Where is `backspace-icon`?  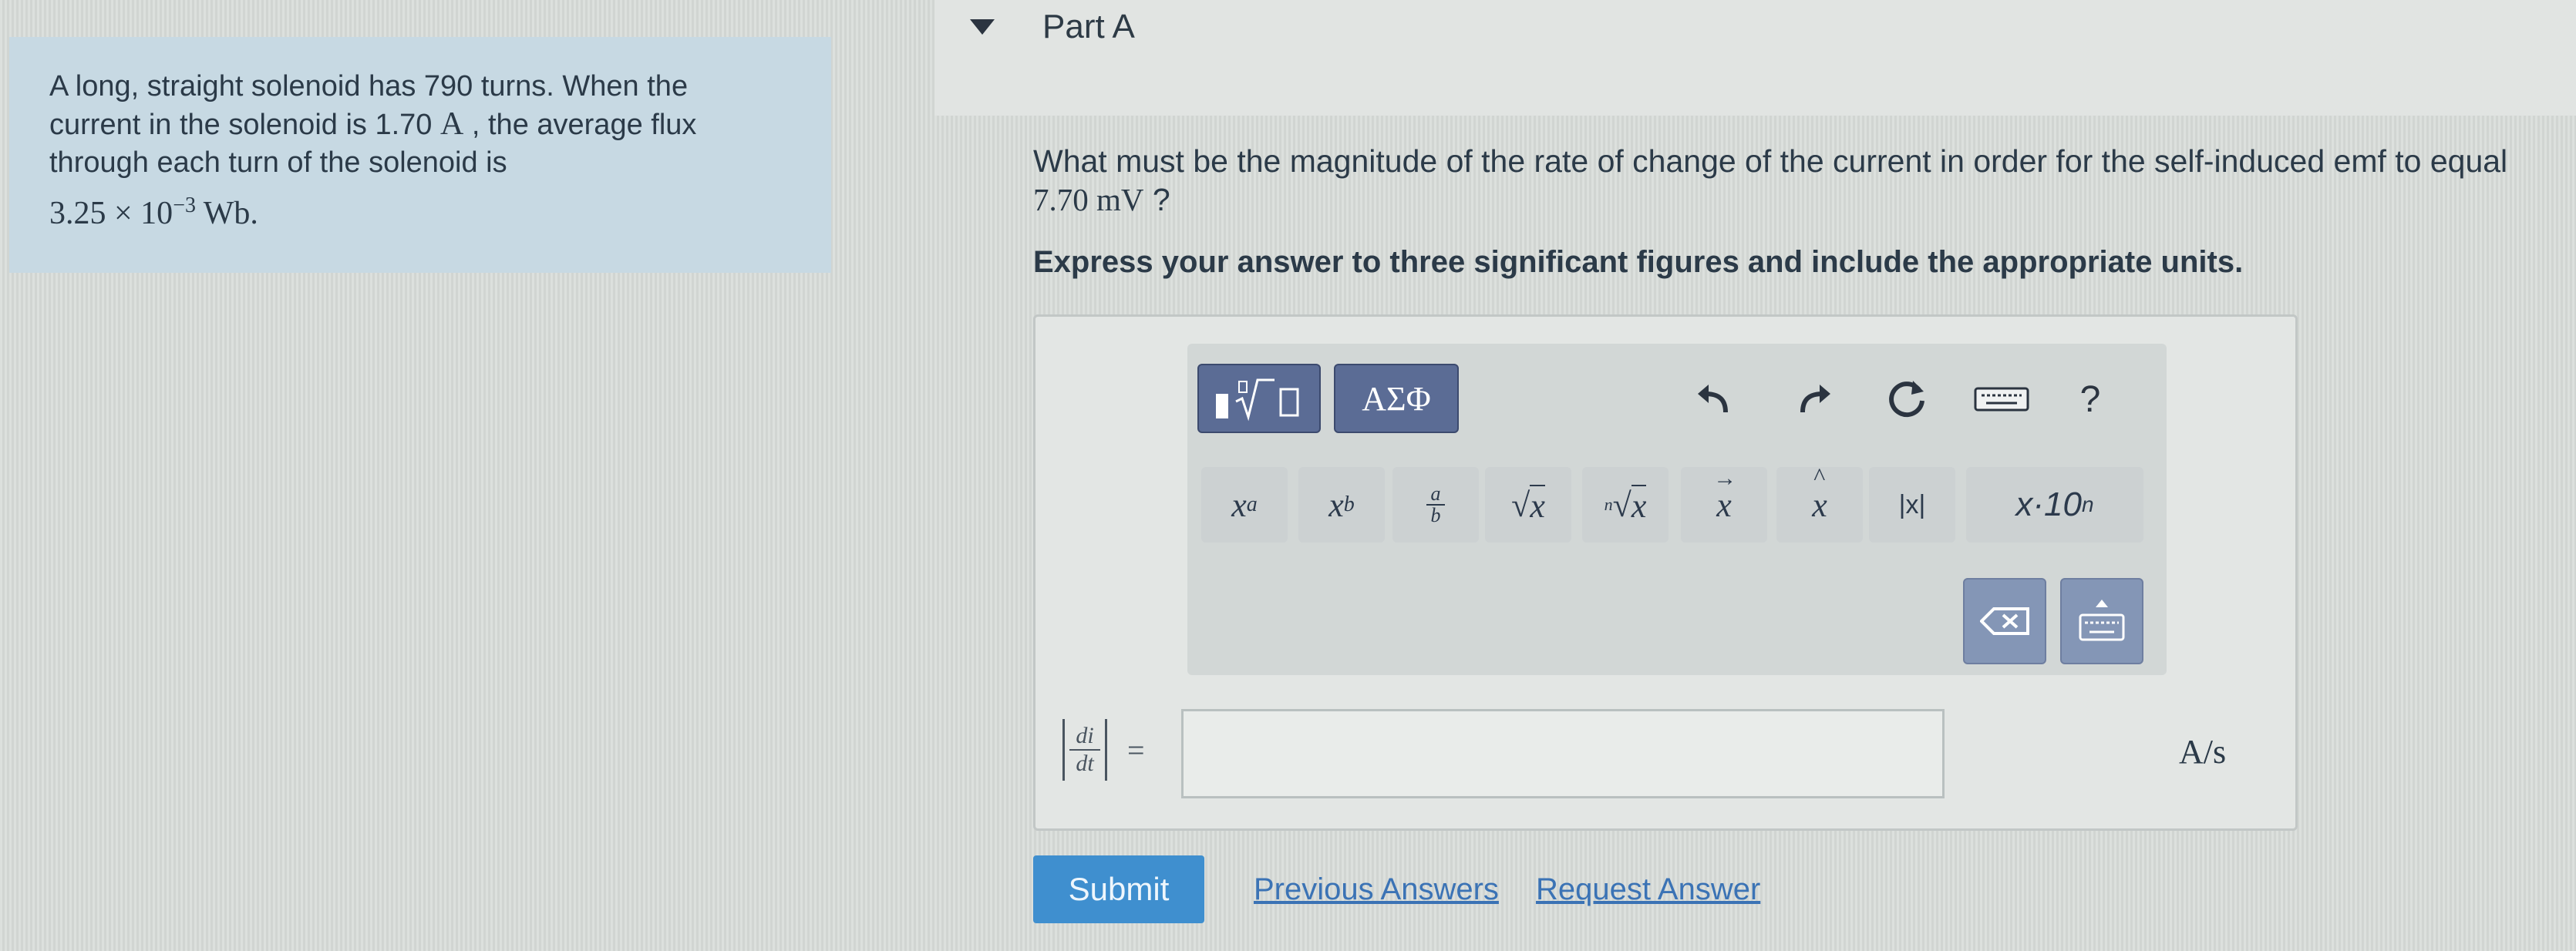 backspace-icon is located at coordinates (2005, 621).